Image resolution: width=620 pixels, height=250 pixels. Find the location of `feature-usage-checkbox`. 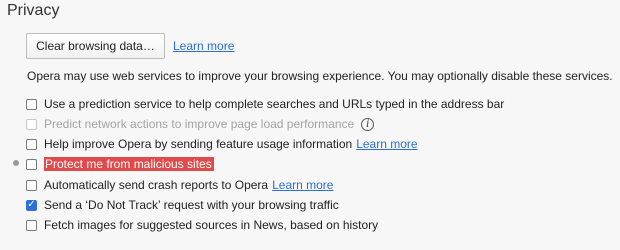

feature-usage-checkbox is located at coordinates (31, 144).